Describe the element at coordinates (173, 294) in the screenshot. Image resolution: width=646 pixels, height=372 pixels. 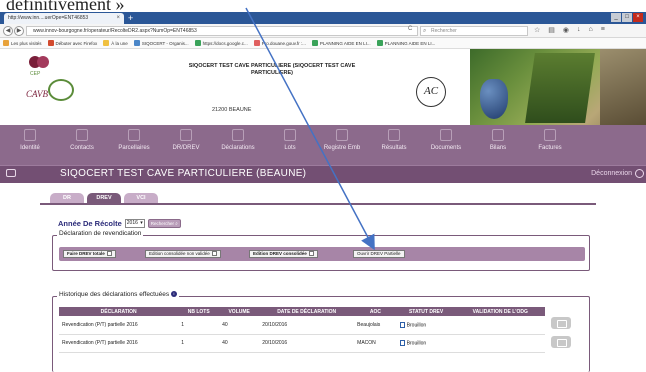
I see `info-icon: i` at that location.